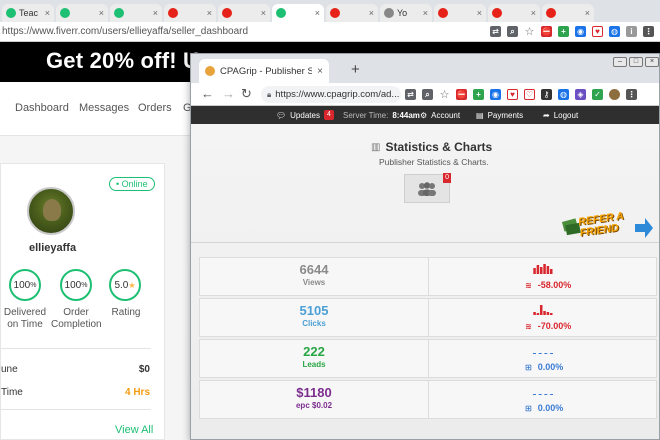  I want to click on logout-menu: ➦ Logout, so click(560, 115).